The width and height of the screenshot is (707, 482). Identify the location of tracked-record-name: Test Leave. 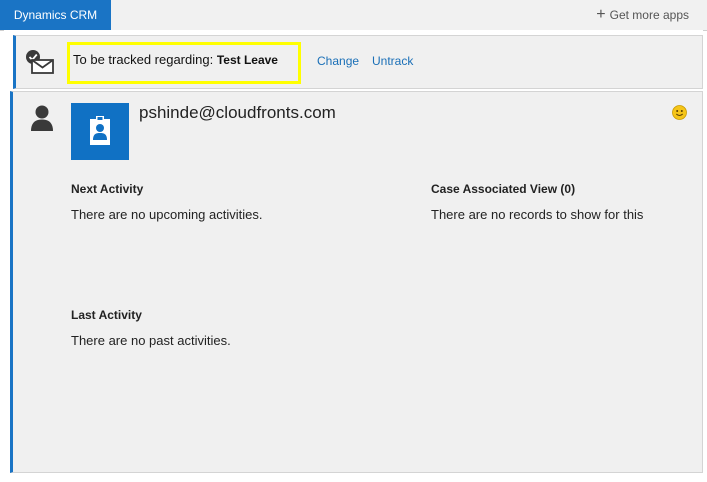
(247, 60).